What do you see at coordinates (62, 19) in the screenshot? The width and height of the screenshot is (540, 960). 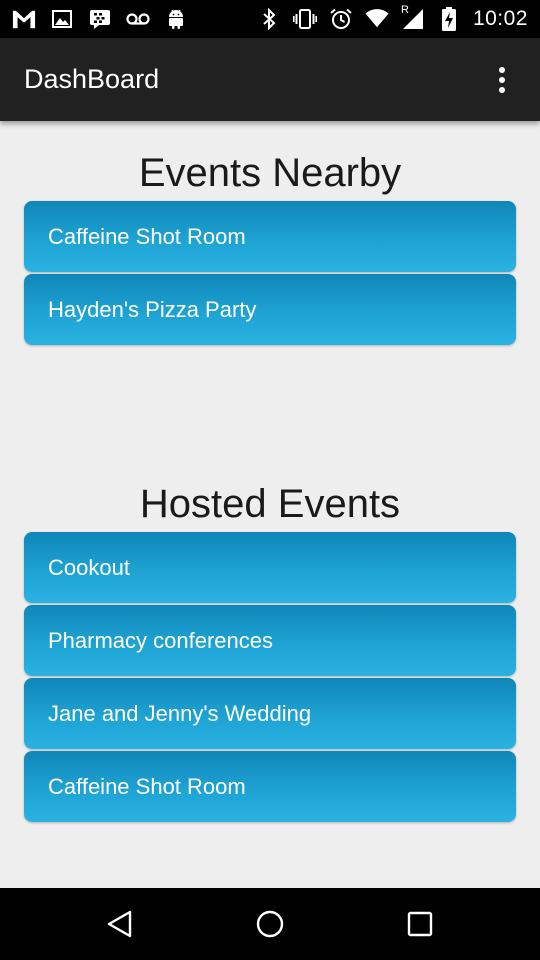 I see `image-icon` at bounding box center [62, 19].